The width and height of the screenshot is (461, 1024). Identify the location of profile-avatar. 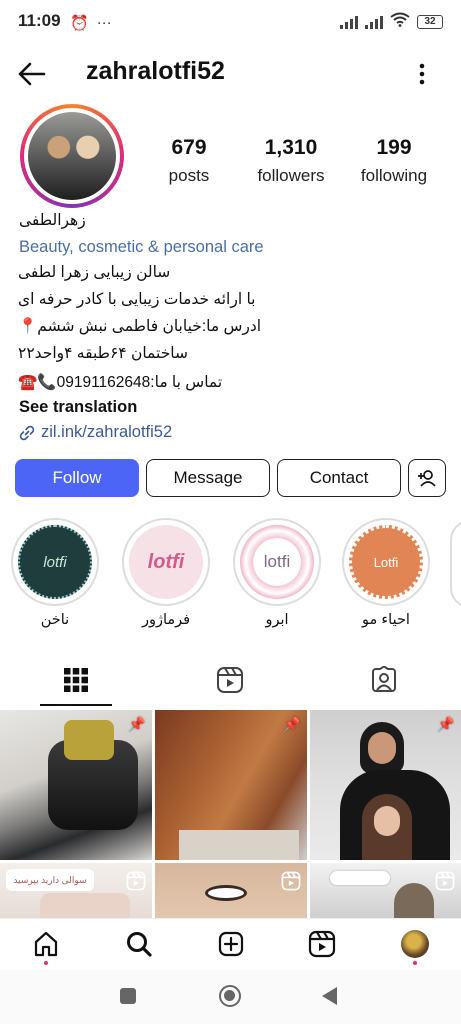
(72, 156).